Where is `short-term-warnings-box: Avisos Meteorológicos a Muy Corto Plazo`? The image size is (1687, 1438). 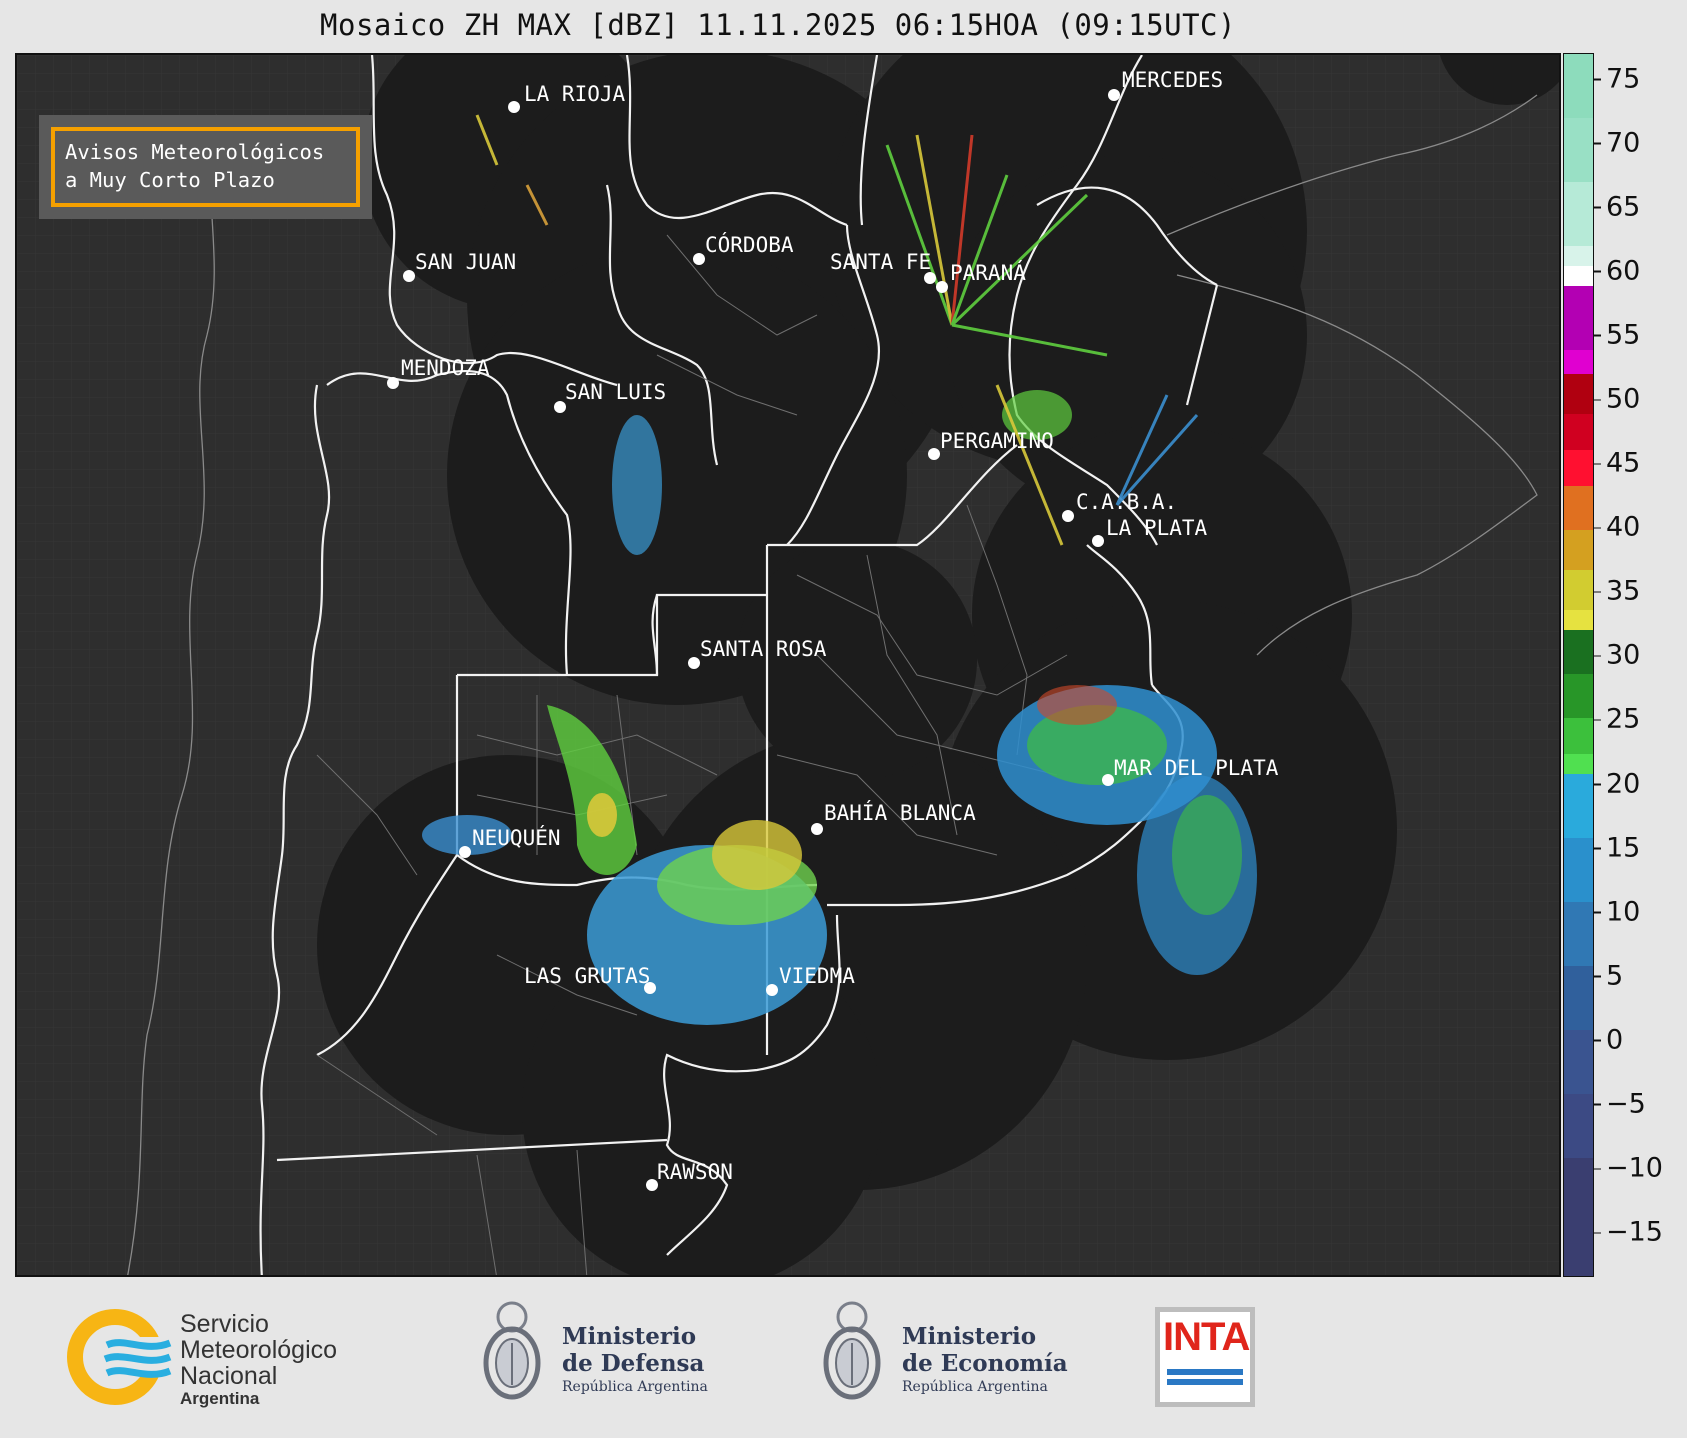
short-term-warnings-box: Avisos Meteorológicos a Muy Corto Plazo is located at coordinates (205, 167).